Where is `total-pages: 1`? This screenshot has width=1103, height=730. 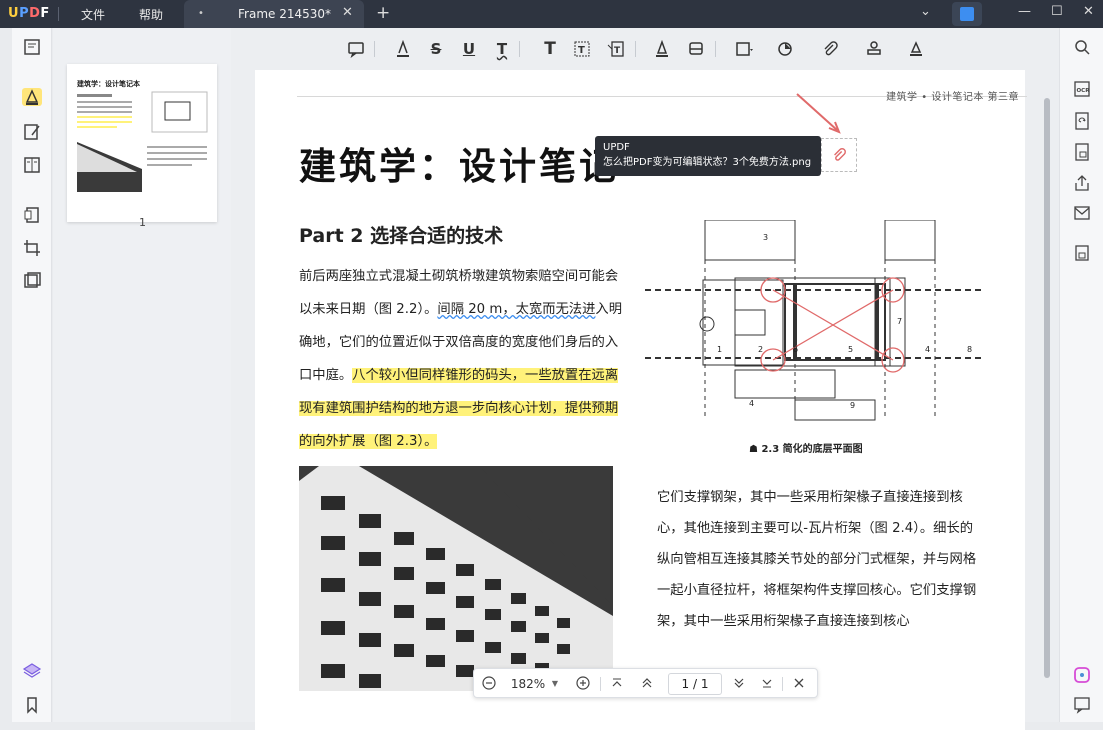
total-pages: 1 is located at coordinates (704, 684).